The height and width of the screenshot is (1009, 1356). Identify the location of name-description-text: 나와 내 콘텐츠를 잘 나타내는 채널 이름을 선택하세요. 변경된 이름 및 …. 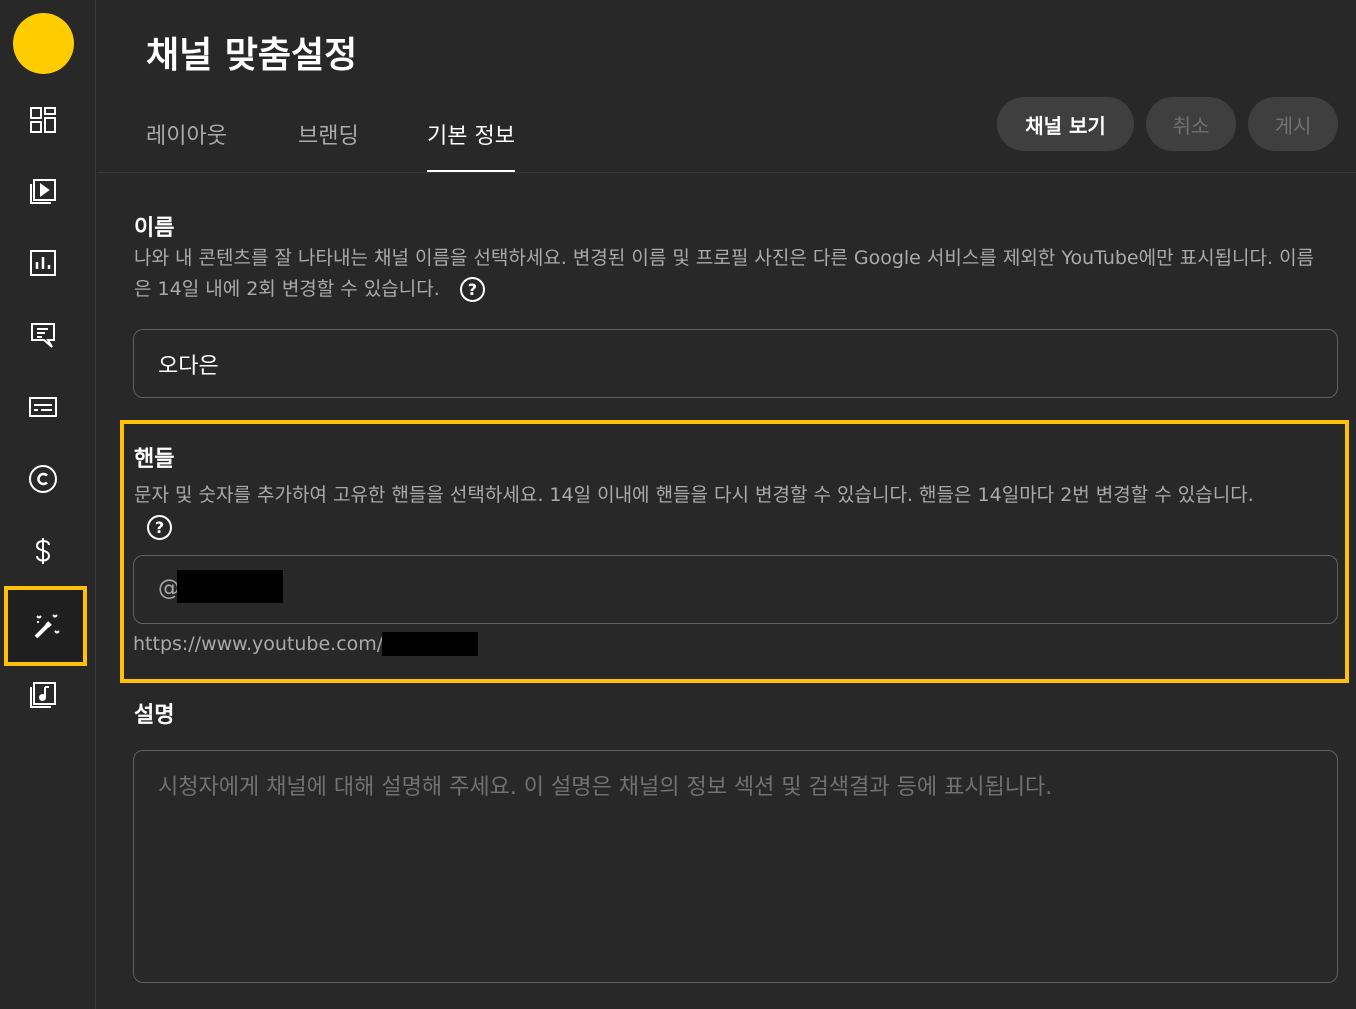
(724, 273).